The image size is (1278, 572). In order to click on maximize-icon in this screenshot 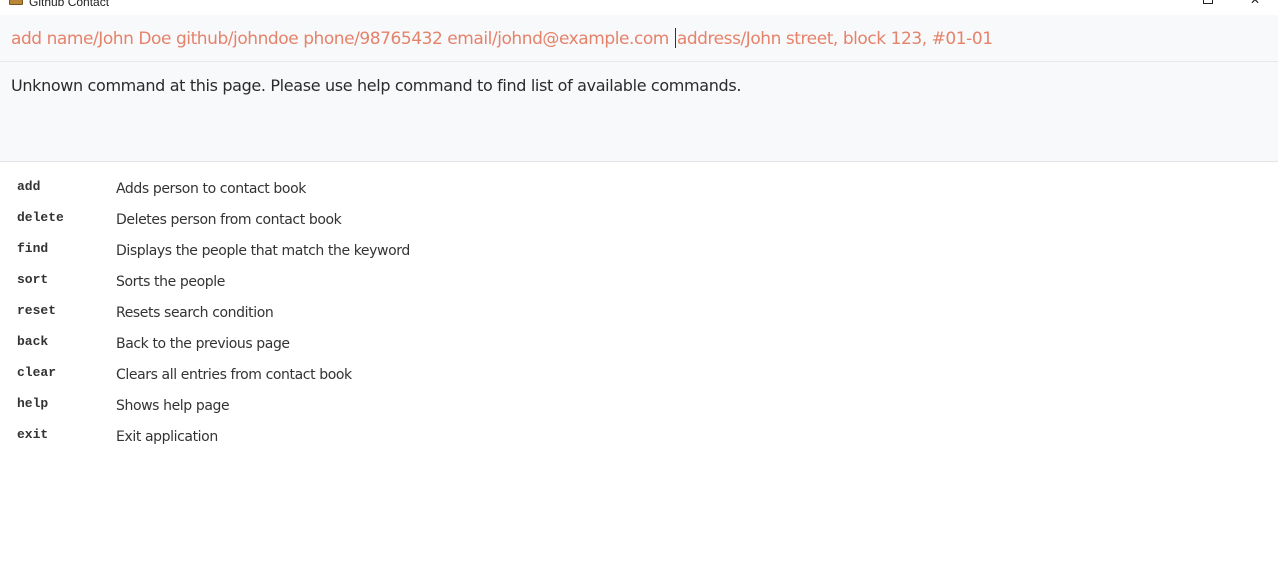, I will do `click(1208, 2)`.